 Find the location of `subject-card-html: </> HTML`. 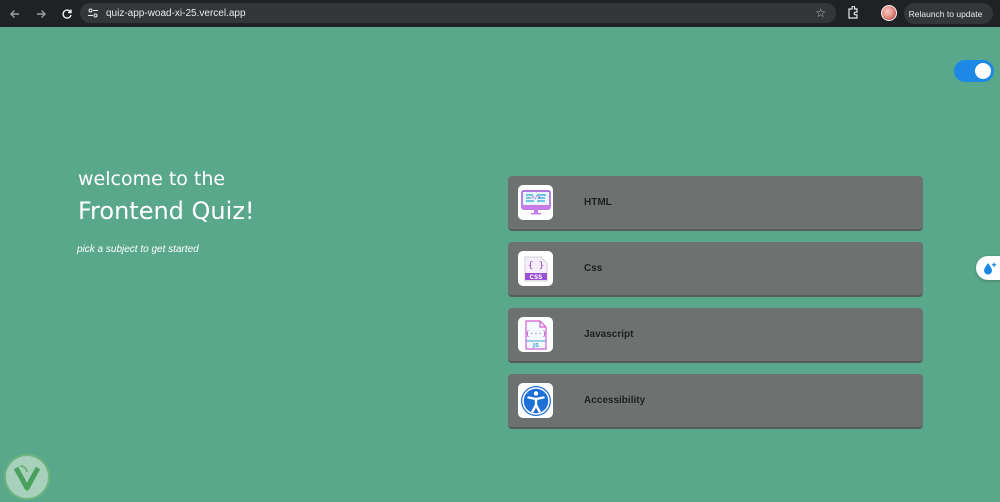

subject-card-html: </> HTML is located at coordinates (715, 203).